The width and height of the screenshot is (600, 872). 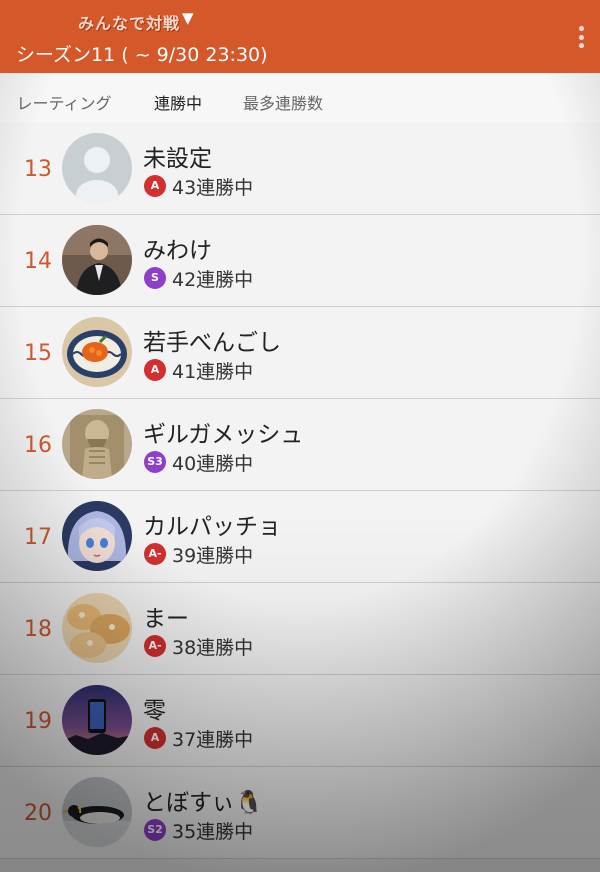 I want to click on player-name: 若手べんごし, so click(x=212, y=343).